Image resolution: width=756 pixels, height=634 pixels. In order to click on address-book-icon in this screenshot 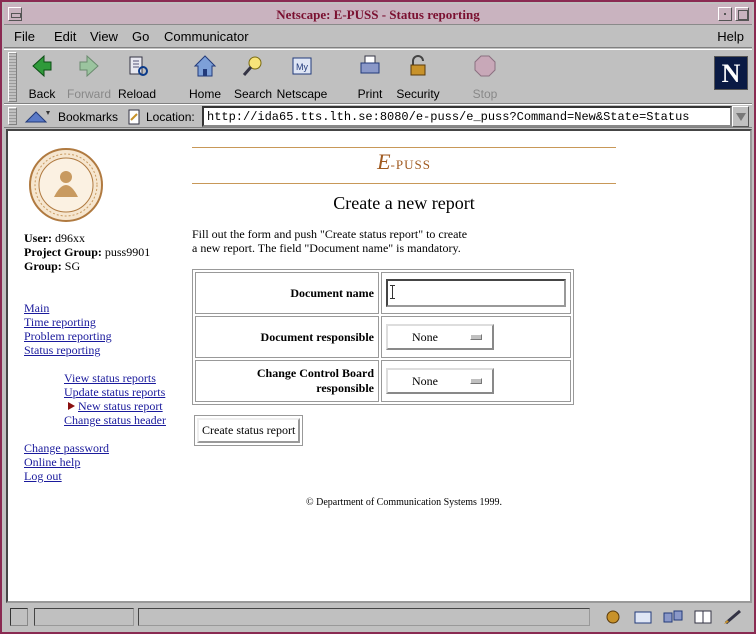, I will do `click(703, 617)`.